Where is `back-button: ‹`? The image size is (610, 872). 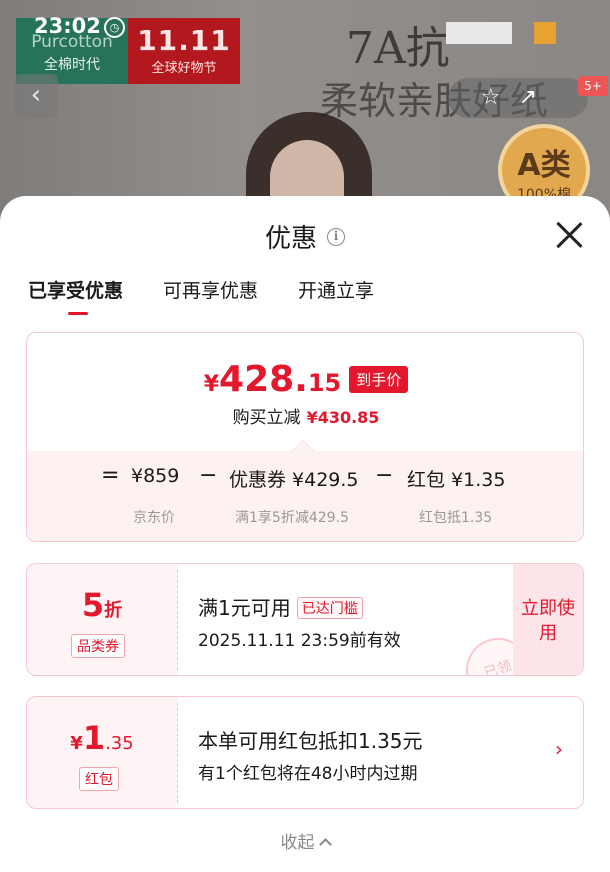
back-button: ‹ is located at coordinates (36, 96).